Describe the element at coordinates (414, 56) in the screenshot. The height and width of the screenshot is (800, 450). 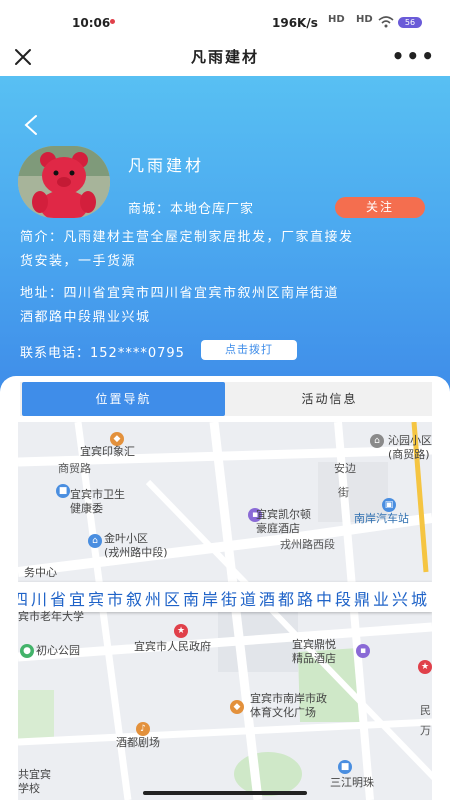
I see `more-options-icon: •••` at that location.